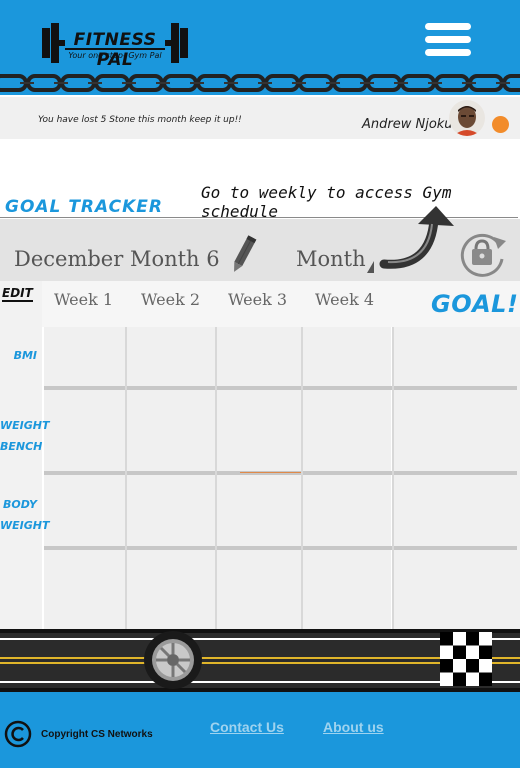 Image resolution: width=520 pixels, height=768 pixels. What do you see at coordinates (171, 455) in the screenshot?
I see `week-2-column` at bounding box center [171, 455].